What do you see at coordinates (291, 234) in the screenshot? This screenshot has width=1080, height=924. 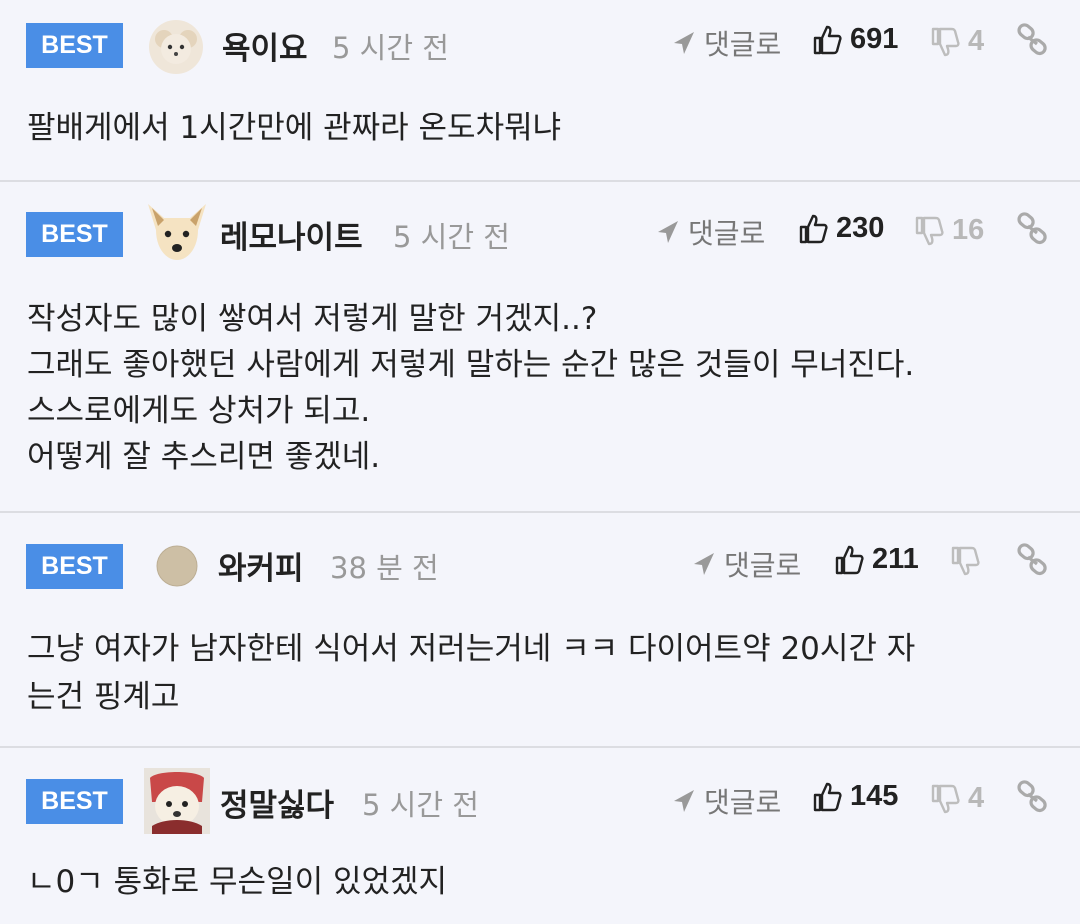 I see `nickname: 레모나이트` at bounding box center [291, 234].